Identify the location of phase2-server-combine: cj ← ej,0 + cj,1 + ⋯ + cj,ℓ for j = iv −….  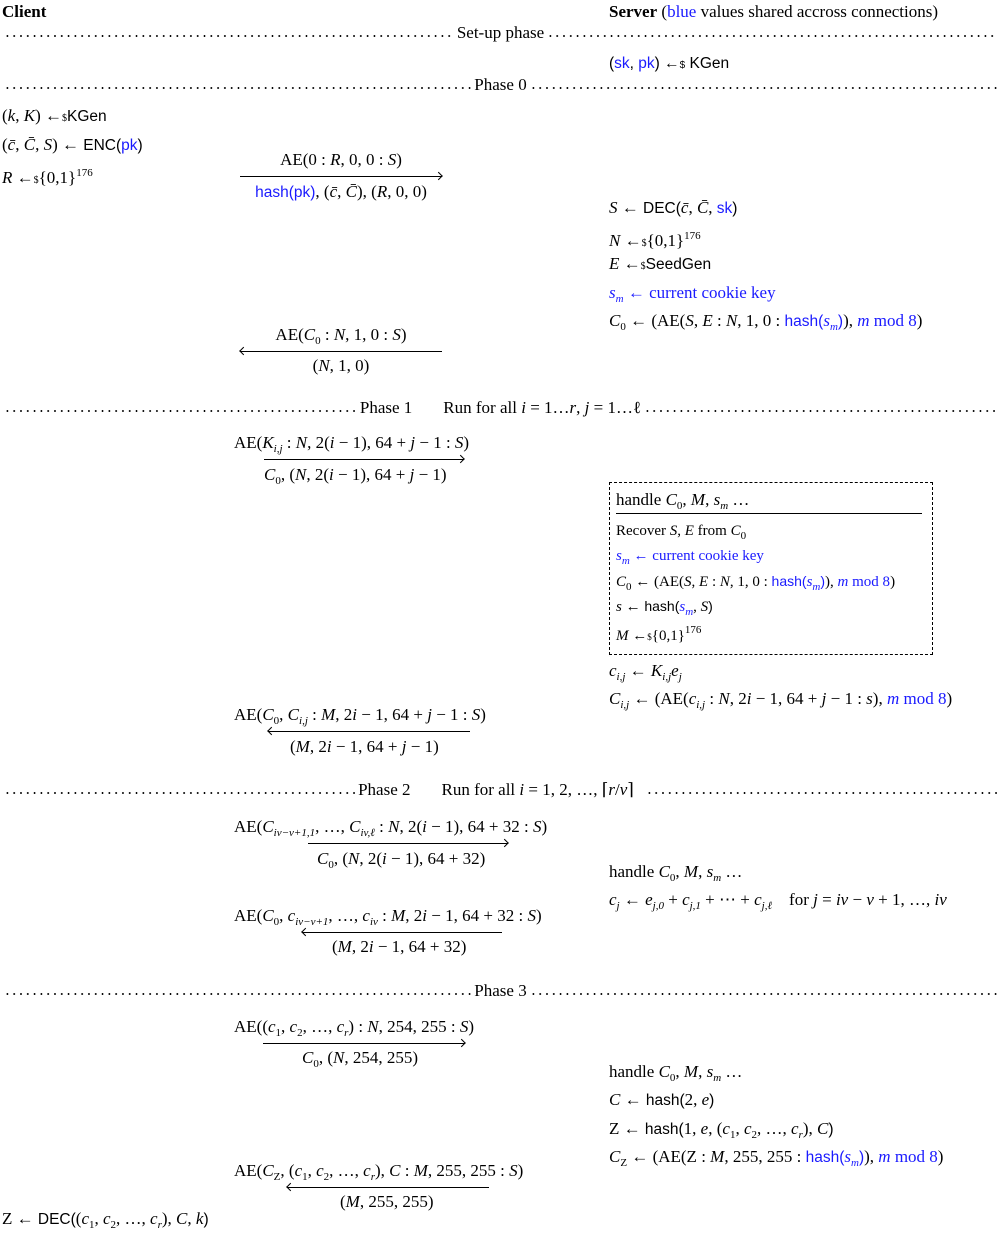
(778, 901).